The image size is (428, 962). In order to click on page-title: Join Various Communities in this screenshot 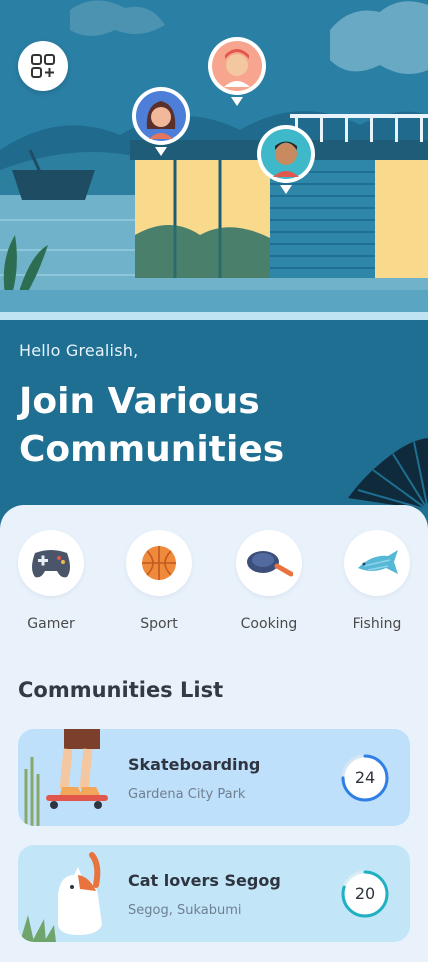, I will do `click(152, 425)`.